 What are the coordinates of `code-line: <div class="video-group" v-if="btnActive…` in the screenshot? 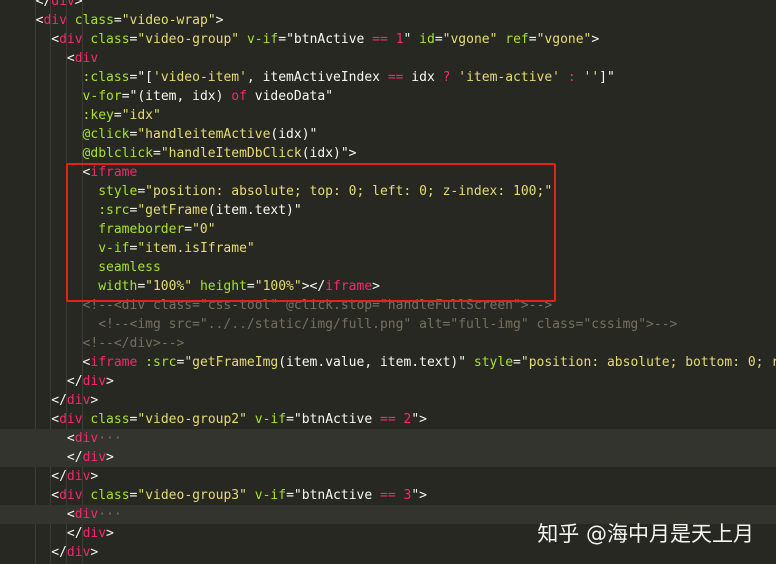 It's located at (388, 39).